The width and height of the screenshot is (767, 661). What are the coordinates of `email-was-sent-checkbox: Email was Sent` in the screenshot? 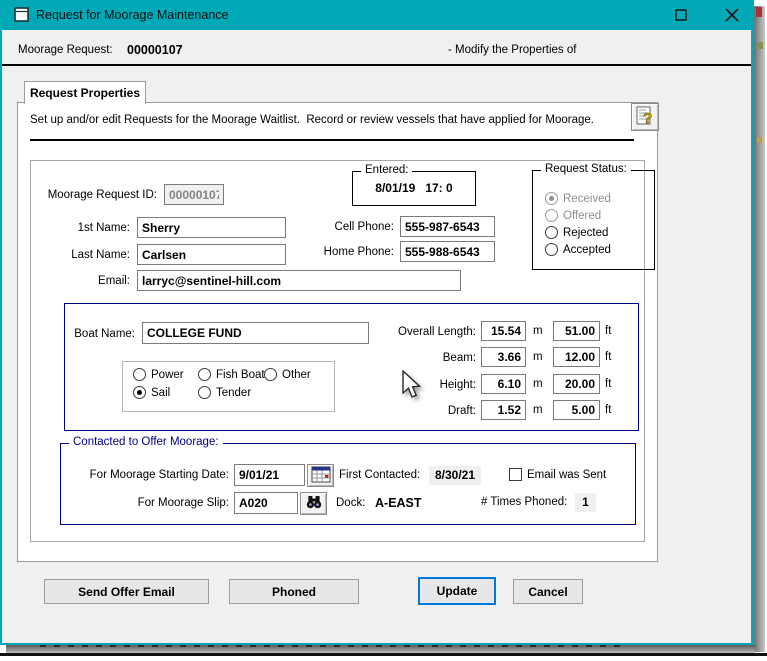 It's located at (557, 474).